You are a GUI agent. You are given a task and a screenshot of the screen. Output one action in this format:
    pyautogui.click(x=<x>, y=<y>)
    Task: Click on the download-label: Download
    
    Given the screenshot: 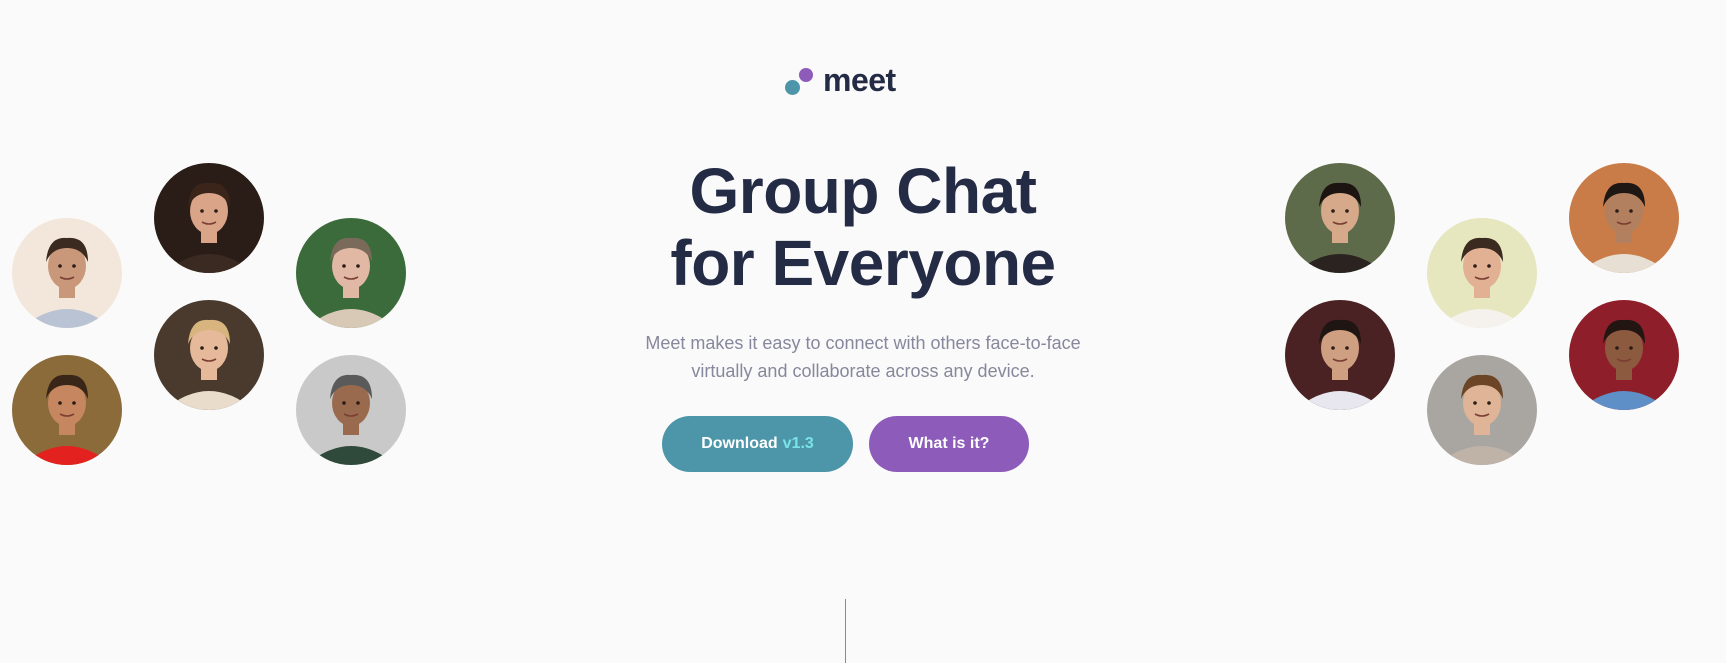 What is the action you would take?
    pyautogui.click(x=739, y=443)
    